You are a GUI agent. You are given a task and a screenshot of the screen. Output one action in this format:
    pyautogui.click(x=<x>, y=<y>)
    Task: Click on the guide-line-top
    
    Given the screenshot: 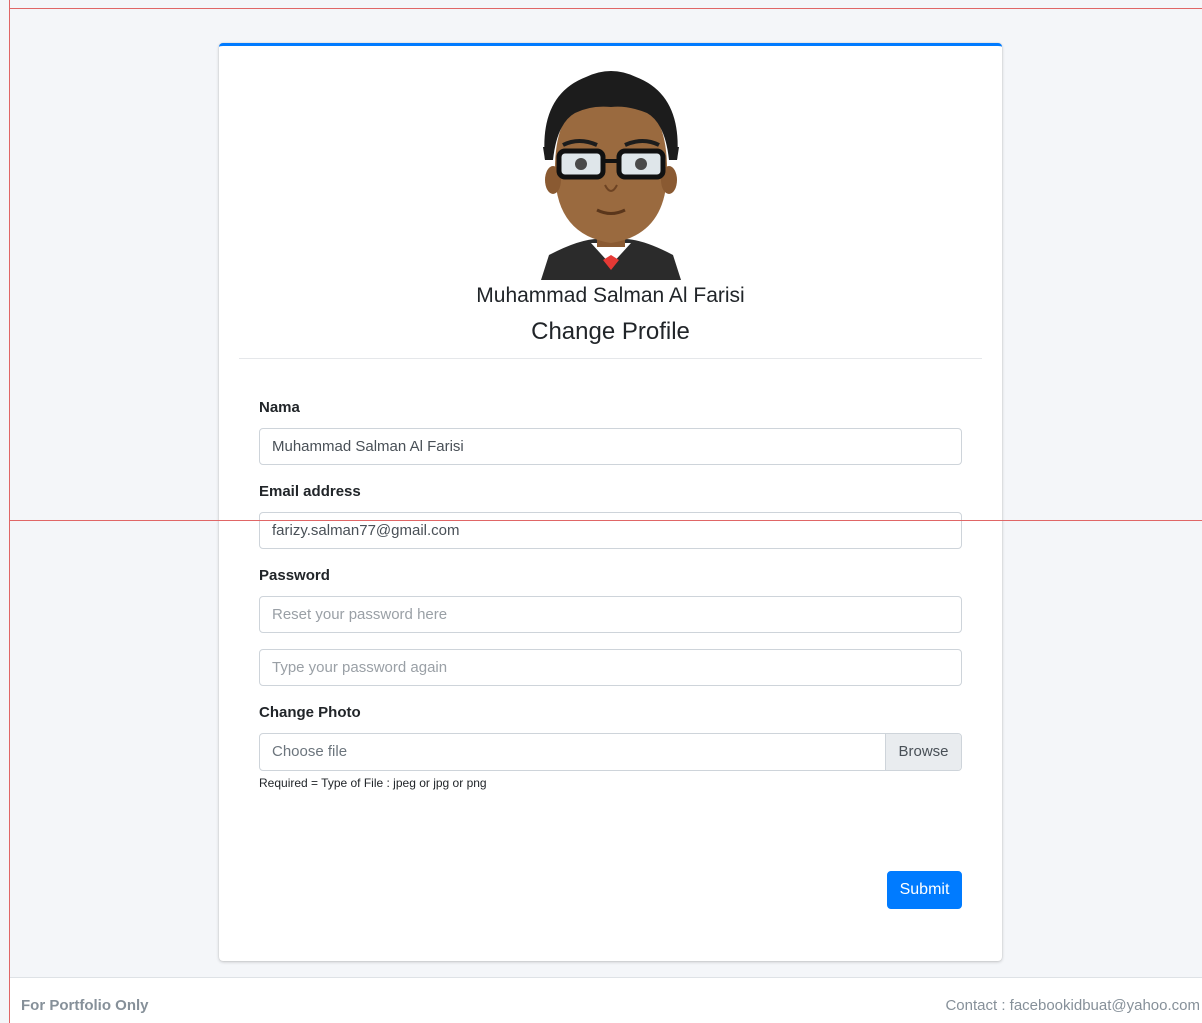 What is the action you would take?
    pyautogui.click(x=605, y=8)
    